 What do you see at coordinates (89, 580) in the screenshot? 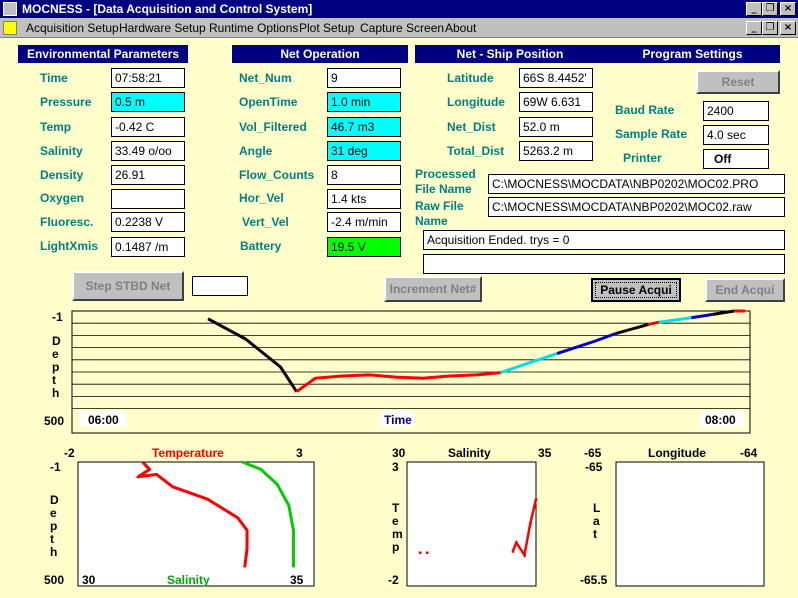
I see `tsd-bottom-min: 30` at bounding box center [89, 580].